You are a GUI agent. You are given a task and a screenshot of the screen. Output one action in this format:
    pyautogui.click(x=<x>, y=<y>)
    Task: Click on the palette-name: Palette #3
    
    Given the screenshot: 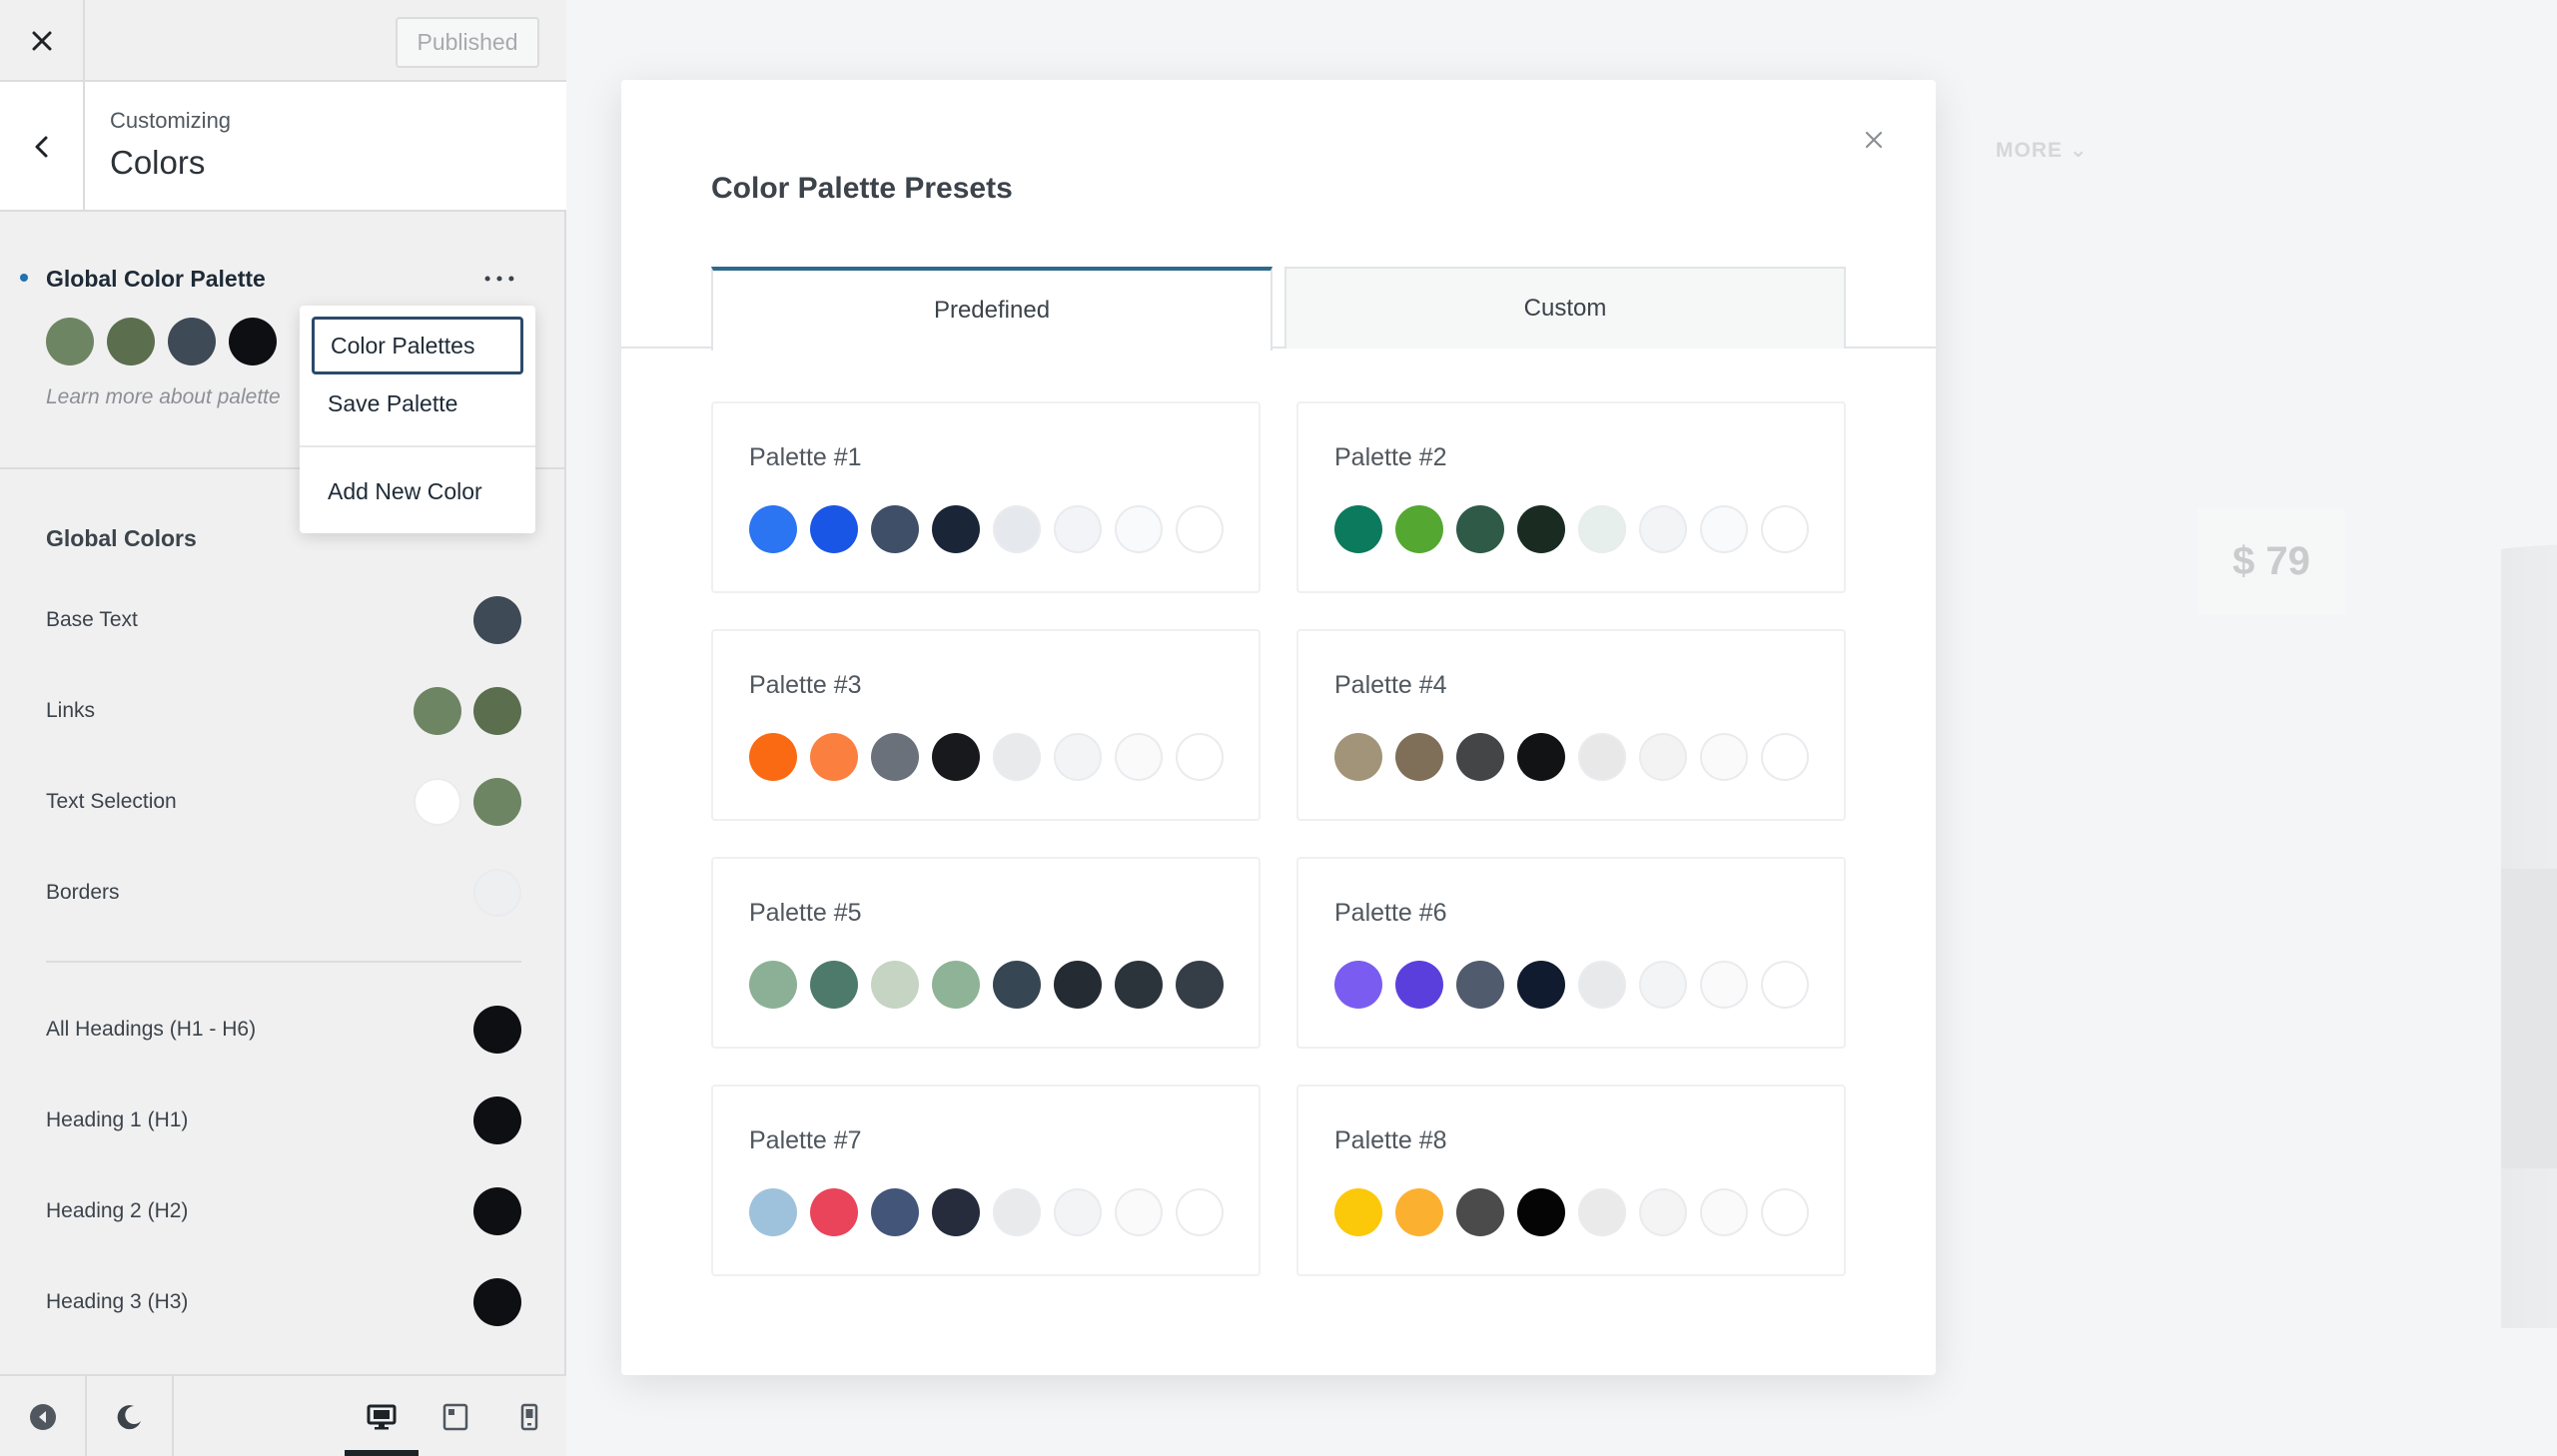 What is the action you would take?
    pyautogui.click(x=805, y=685)
    